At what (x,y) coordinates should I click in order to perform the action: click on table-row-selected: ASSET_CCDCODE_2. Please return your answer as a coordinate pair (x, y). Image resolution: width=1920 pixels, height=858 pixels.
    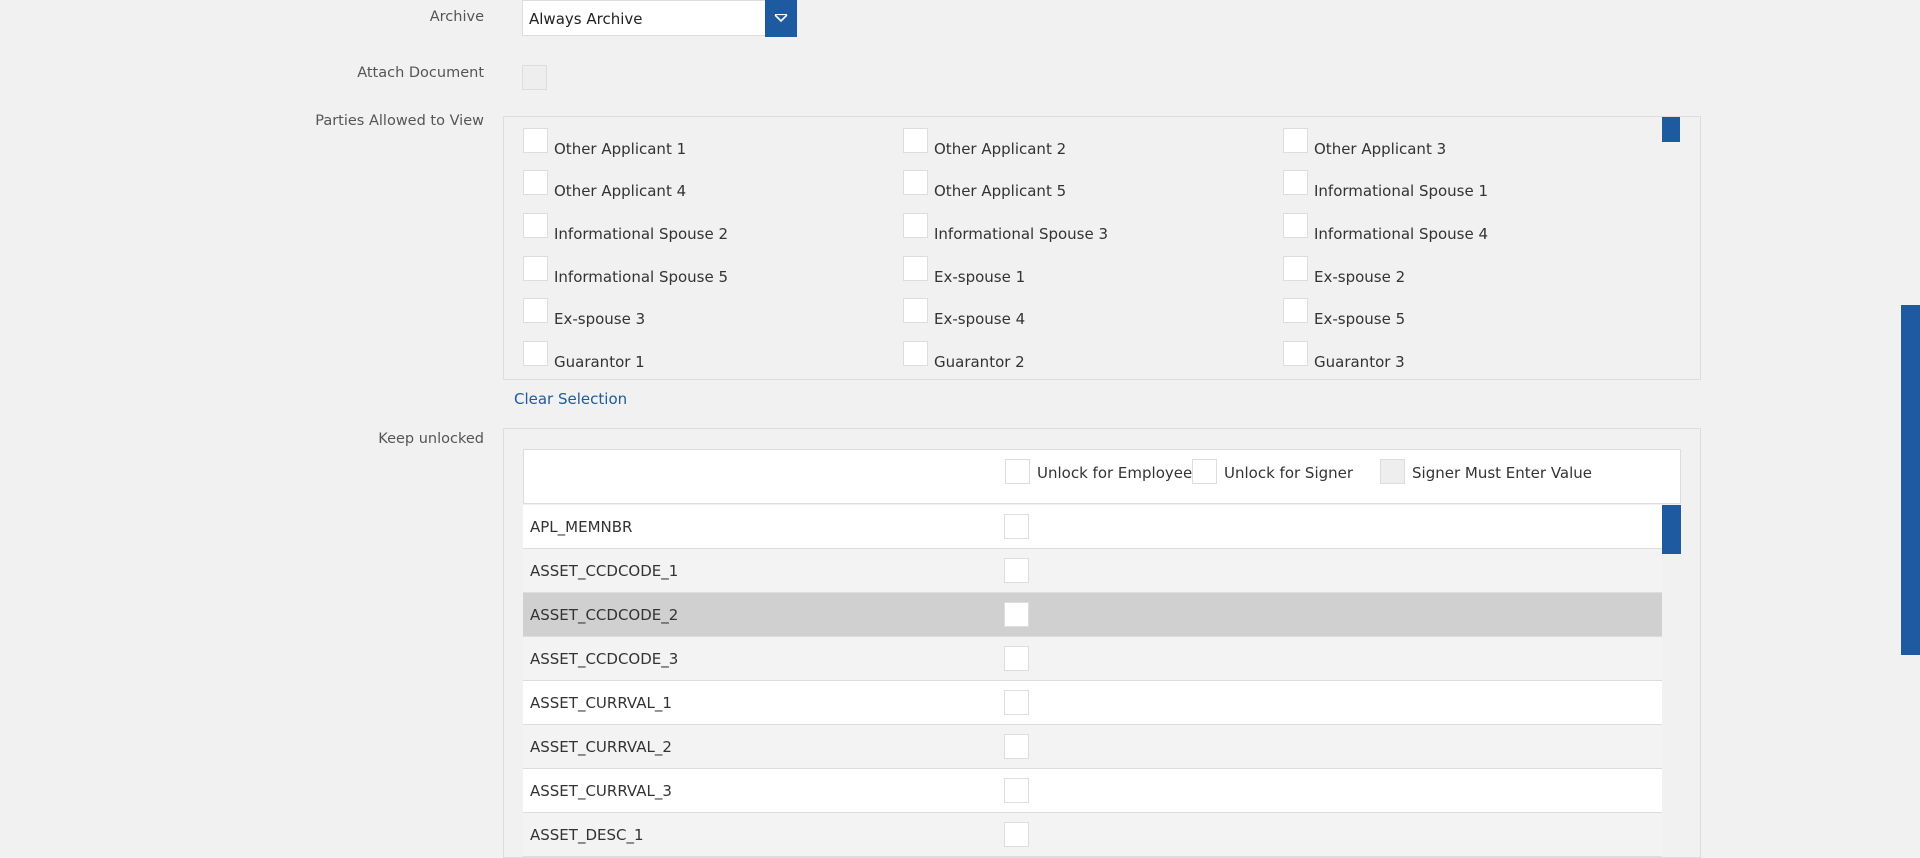
    Looking at the image, I should click on (1092, 615).